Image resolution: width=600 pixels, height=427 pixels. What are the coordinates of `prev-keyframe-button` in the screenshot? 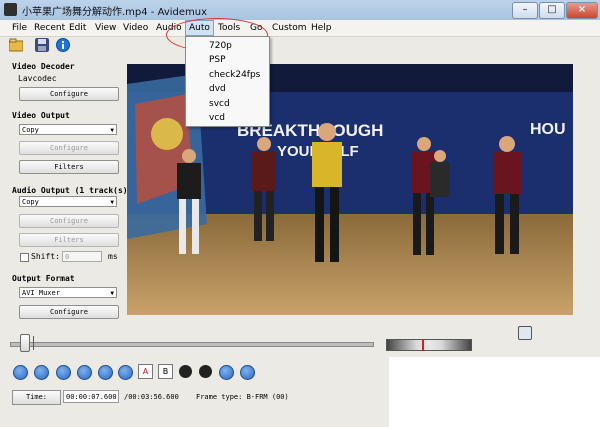 It's located at (105, 372).